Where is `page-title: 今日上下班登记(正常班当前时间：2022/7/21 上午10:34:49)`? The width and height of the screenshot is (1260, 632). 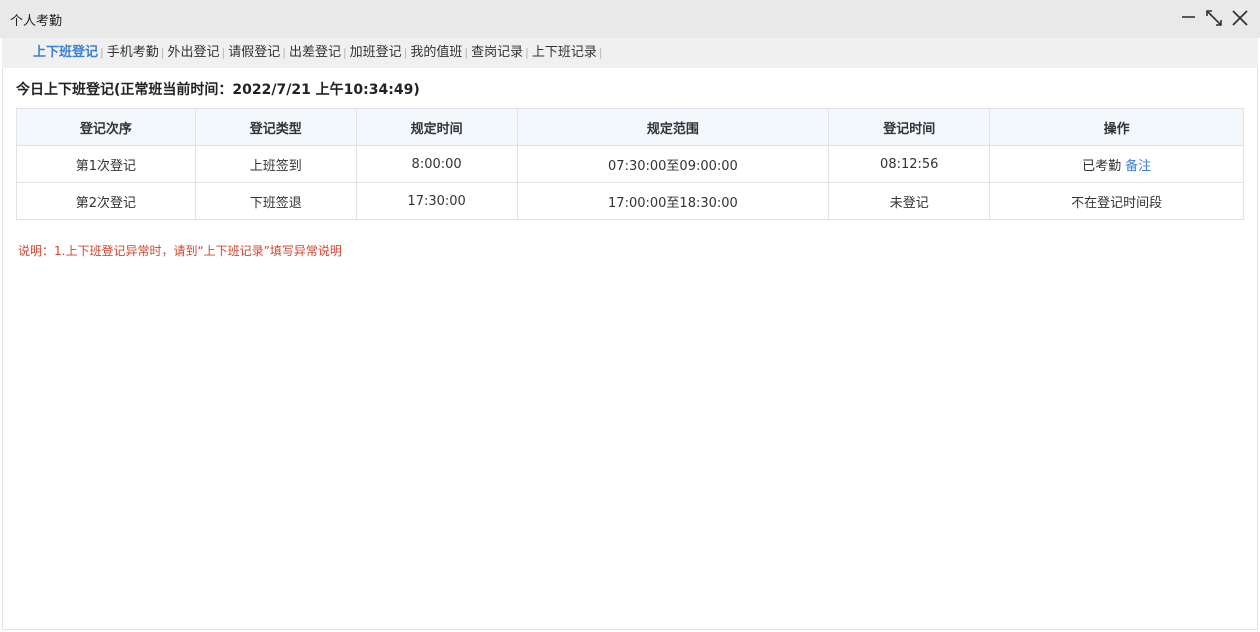 page-title: 今日上下班登记(正常班当前时间：2022/7/21 上午10:34:49) is located at coordinates (218, 90).